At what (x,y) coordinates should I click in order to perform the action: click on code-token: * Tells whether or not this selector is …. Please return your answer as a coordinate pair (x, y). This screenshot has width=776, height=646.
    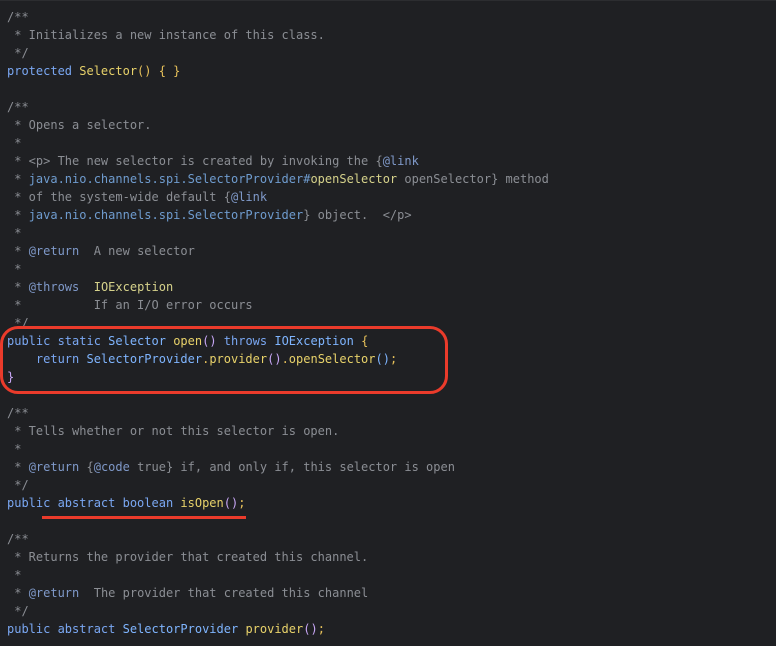
    Looking at the image, I should click on (173, 431).